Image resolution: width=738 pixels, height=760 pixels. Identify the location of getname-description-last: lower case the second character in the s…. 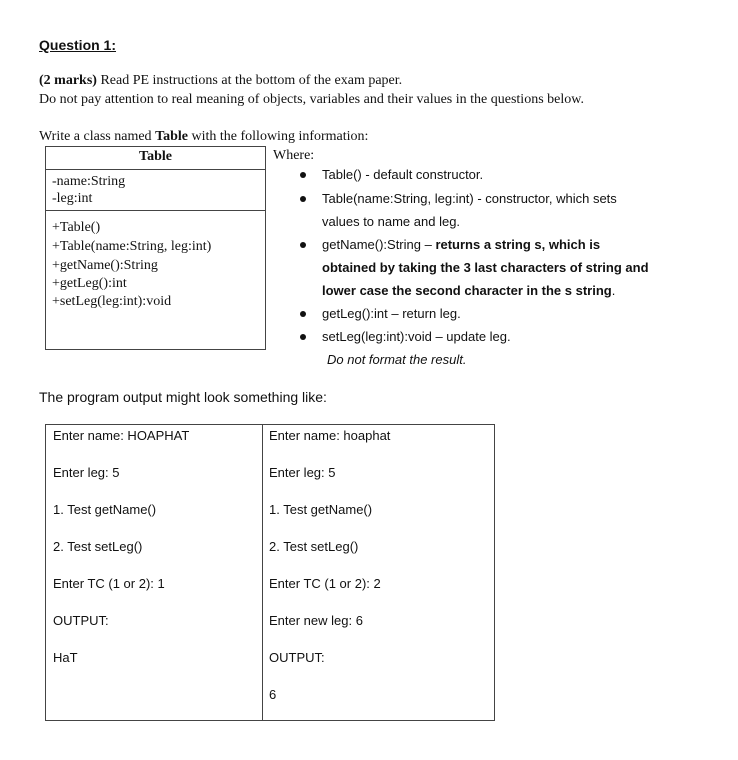
(467, 290).